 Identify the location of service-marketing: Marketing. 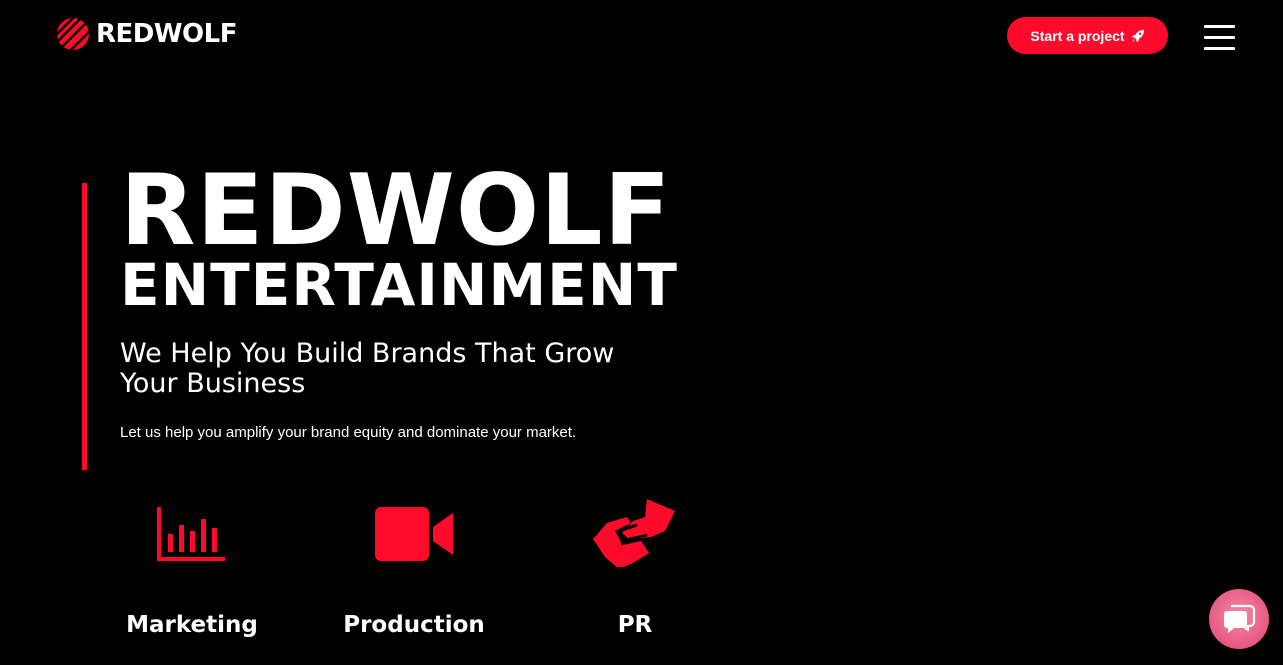
(192, 575).